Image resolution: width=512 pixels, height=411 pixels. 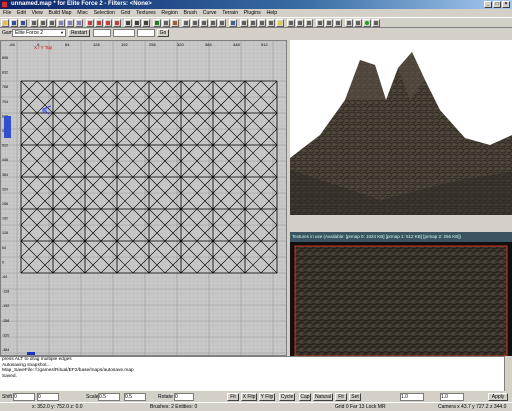 What do you see at coordinates (5, 233) in the screenshot?
I see `y-tick-label: 128` at bounding box center [5, 233].